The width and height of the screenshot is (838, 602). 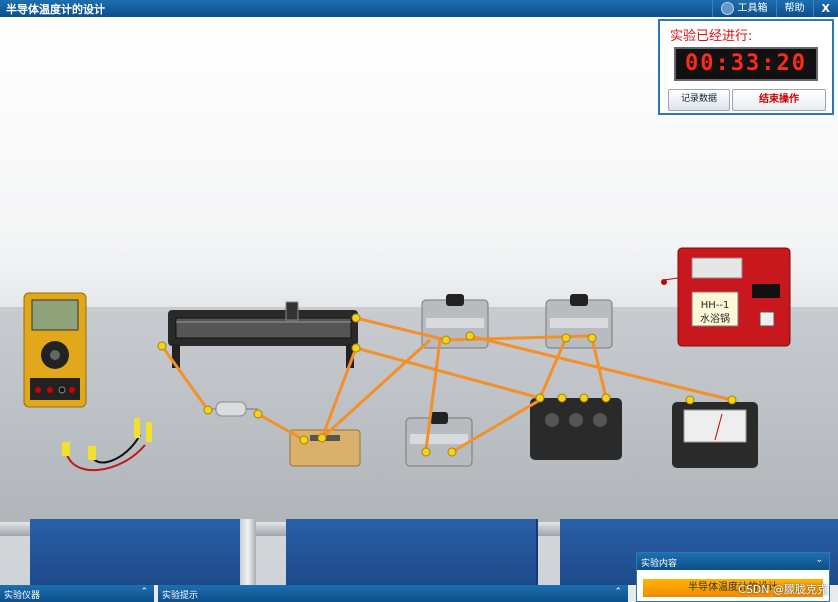 I want to click on timer-panel: 实验已经进行: 00:33:20 记录数据 结束操作, so click(x=746, y=67).